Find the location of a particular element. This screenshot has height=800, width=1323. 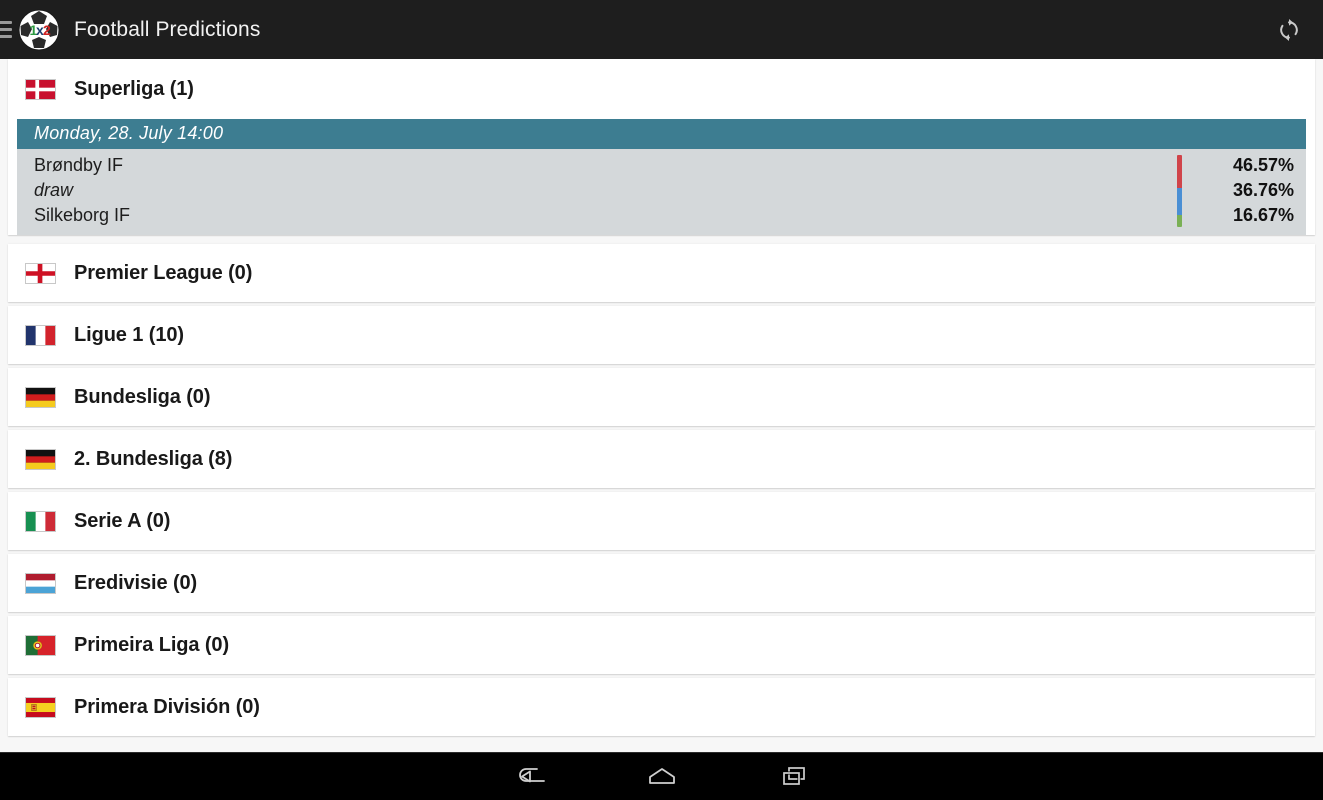

refresh-button is located at coordinates (1289, 29).